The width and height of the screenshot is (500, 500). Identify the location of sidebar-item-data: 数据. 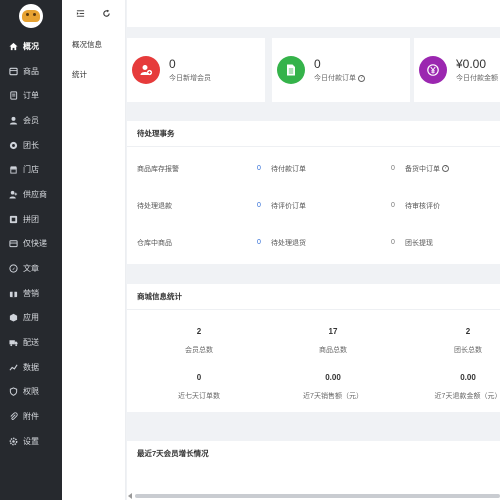
(31, 367).